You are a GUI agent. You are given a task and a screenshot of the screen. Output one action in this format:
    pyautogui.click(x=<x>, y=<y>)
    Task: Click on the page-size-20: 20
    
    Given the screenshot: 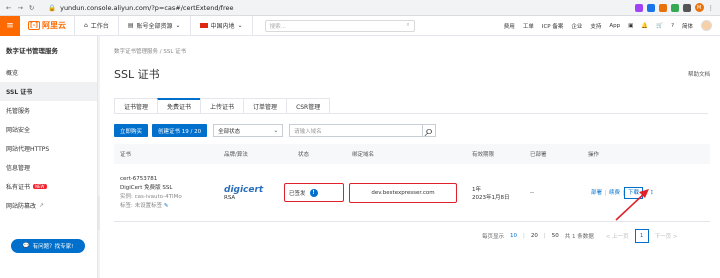 What is the action you would take?
    pyautogui.click(x=534, y=236)
    